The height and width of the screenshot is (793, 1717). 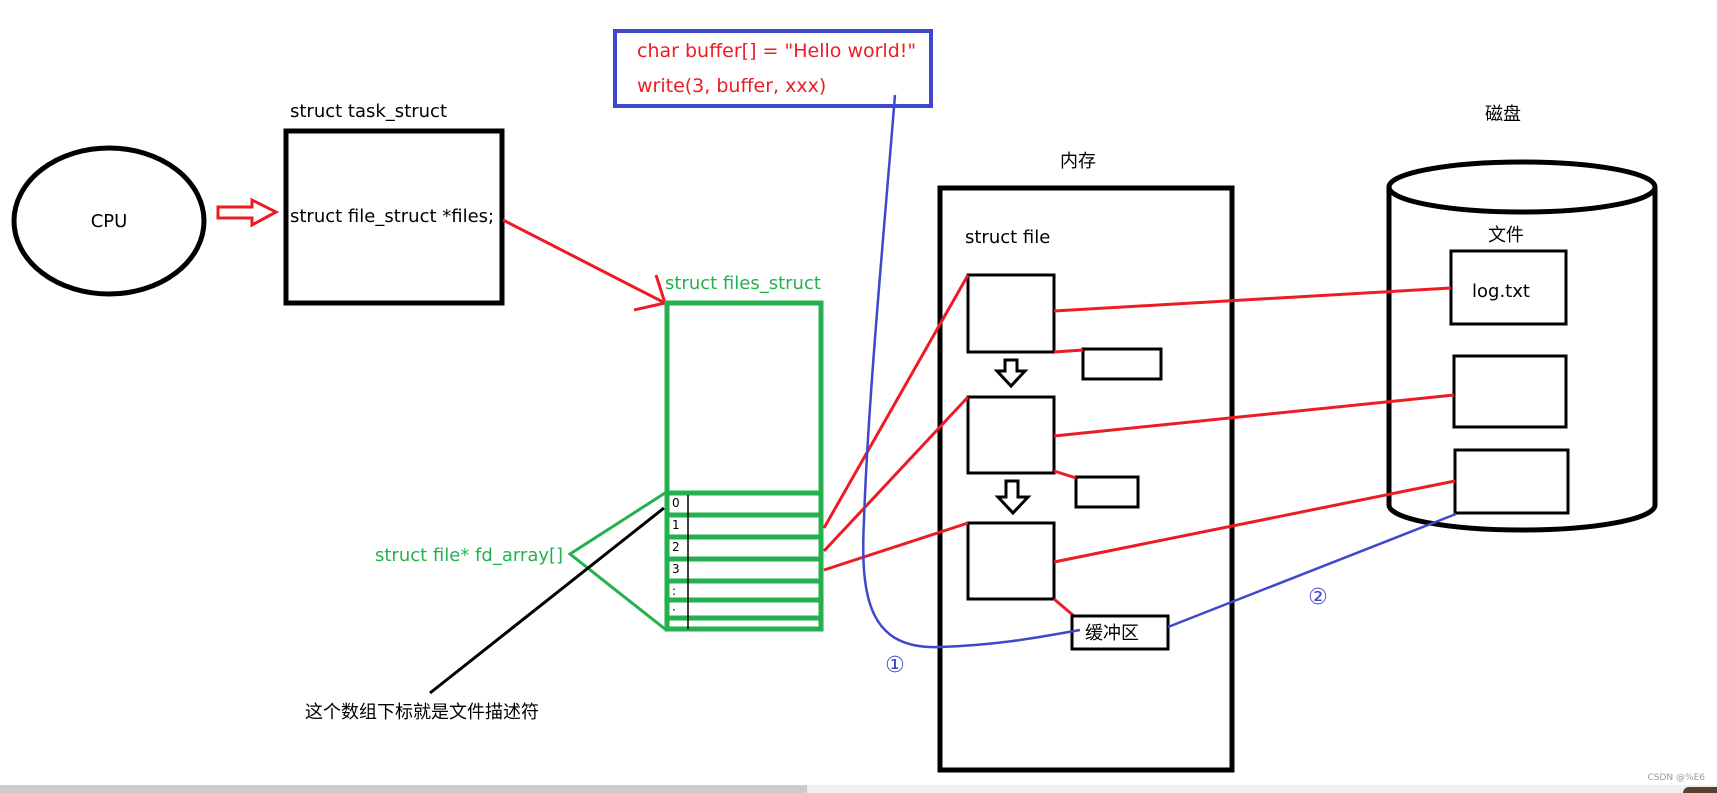 I want to click on fd-array-bracket, so click(x=616, y=561).